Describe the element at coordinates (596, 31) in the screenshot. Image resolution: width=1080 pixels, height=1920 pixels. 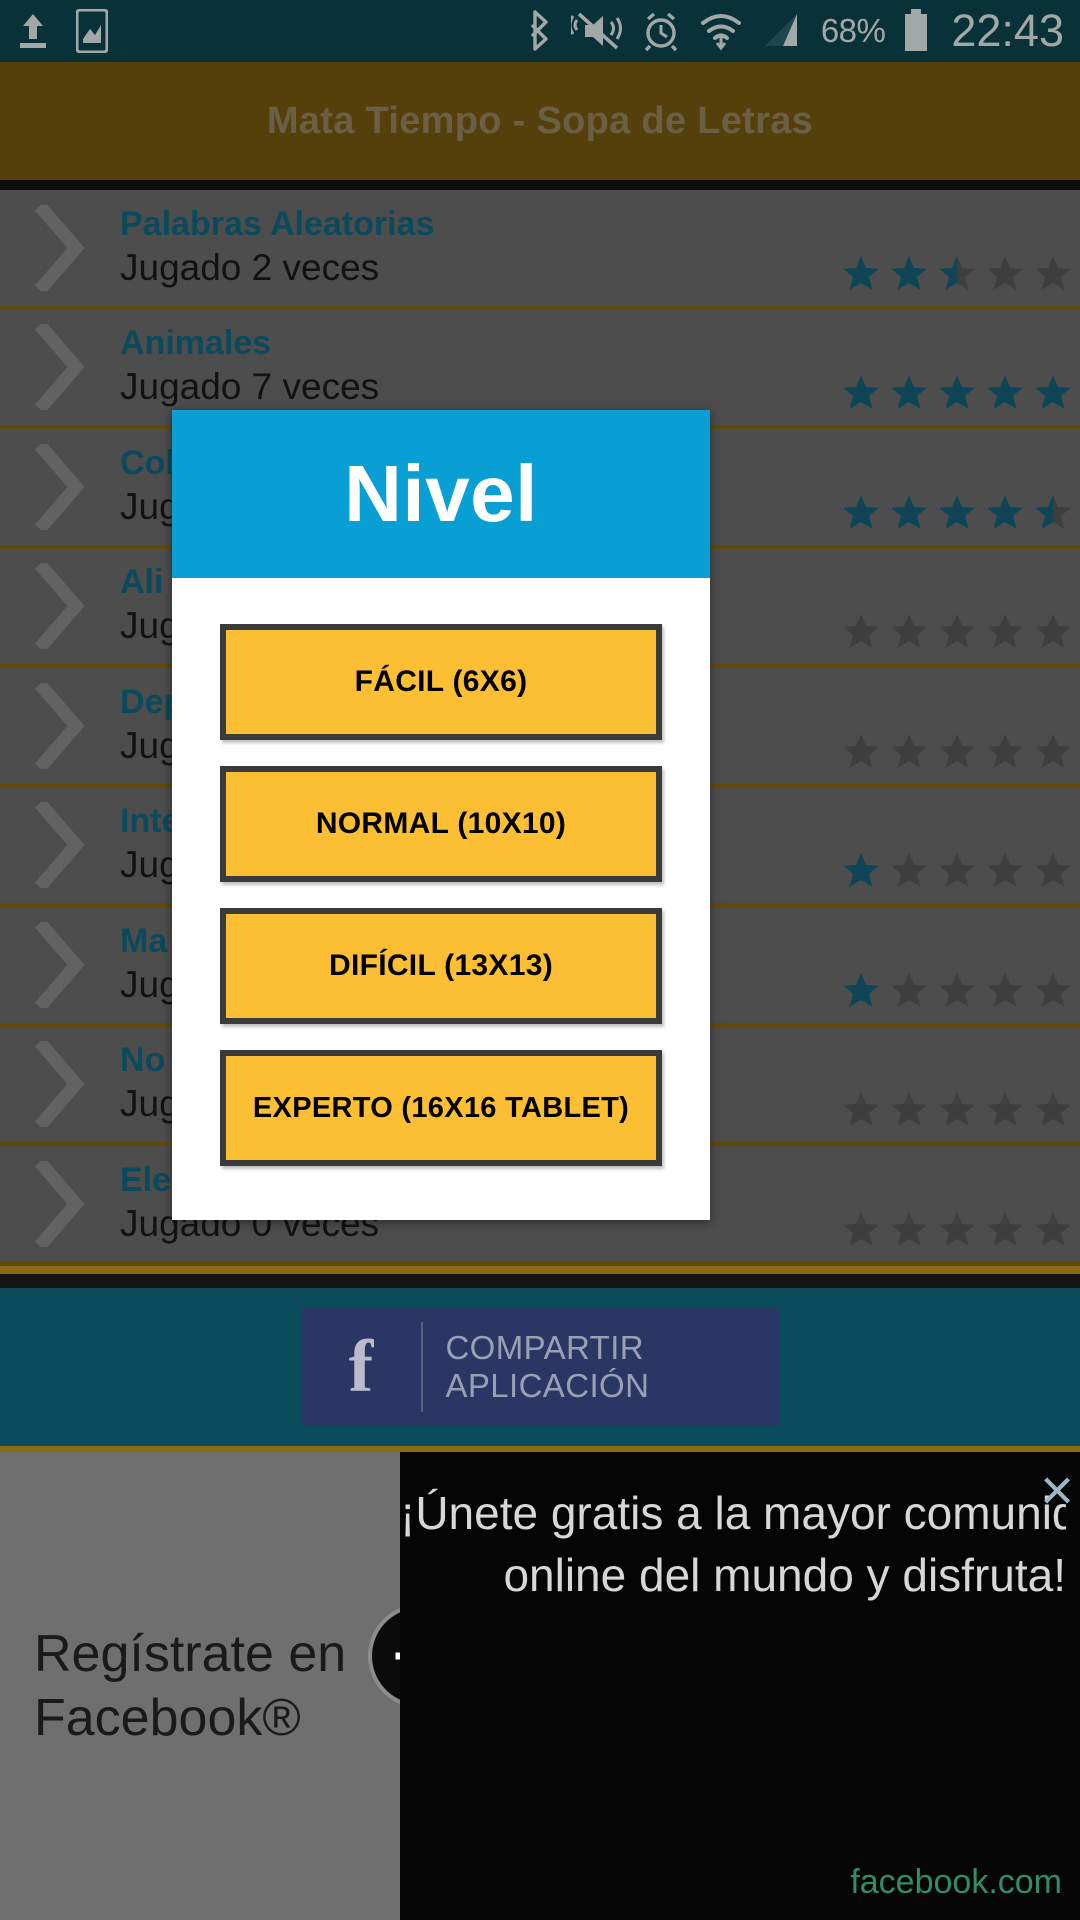
I see `mute-vibrate-icon` at that location.